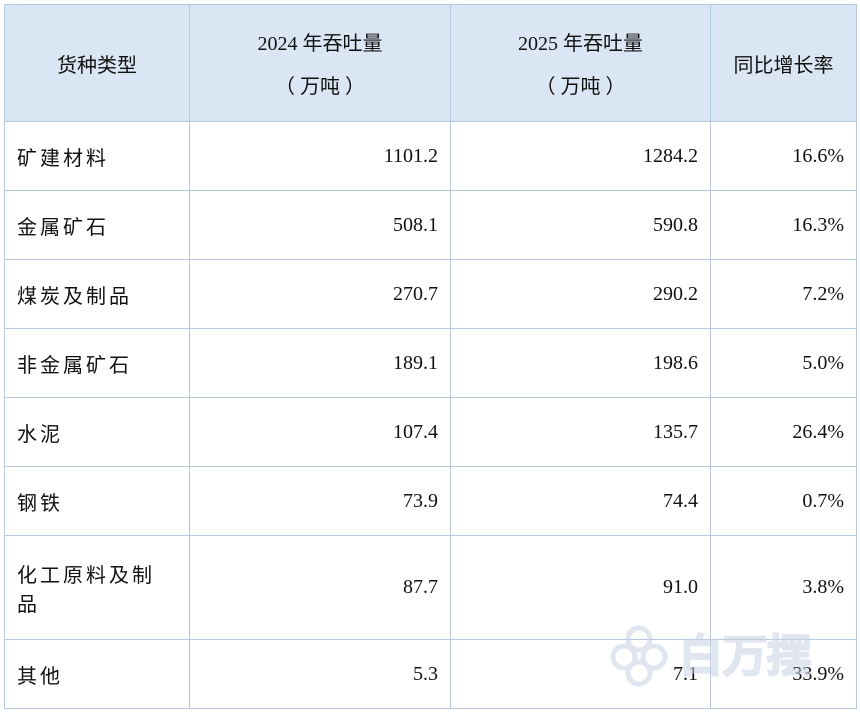 The height and width of the screenshot is (713, 860). I want to click on throughput-2024: 5.3, so click(320, 674).